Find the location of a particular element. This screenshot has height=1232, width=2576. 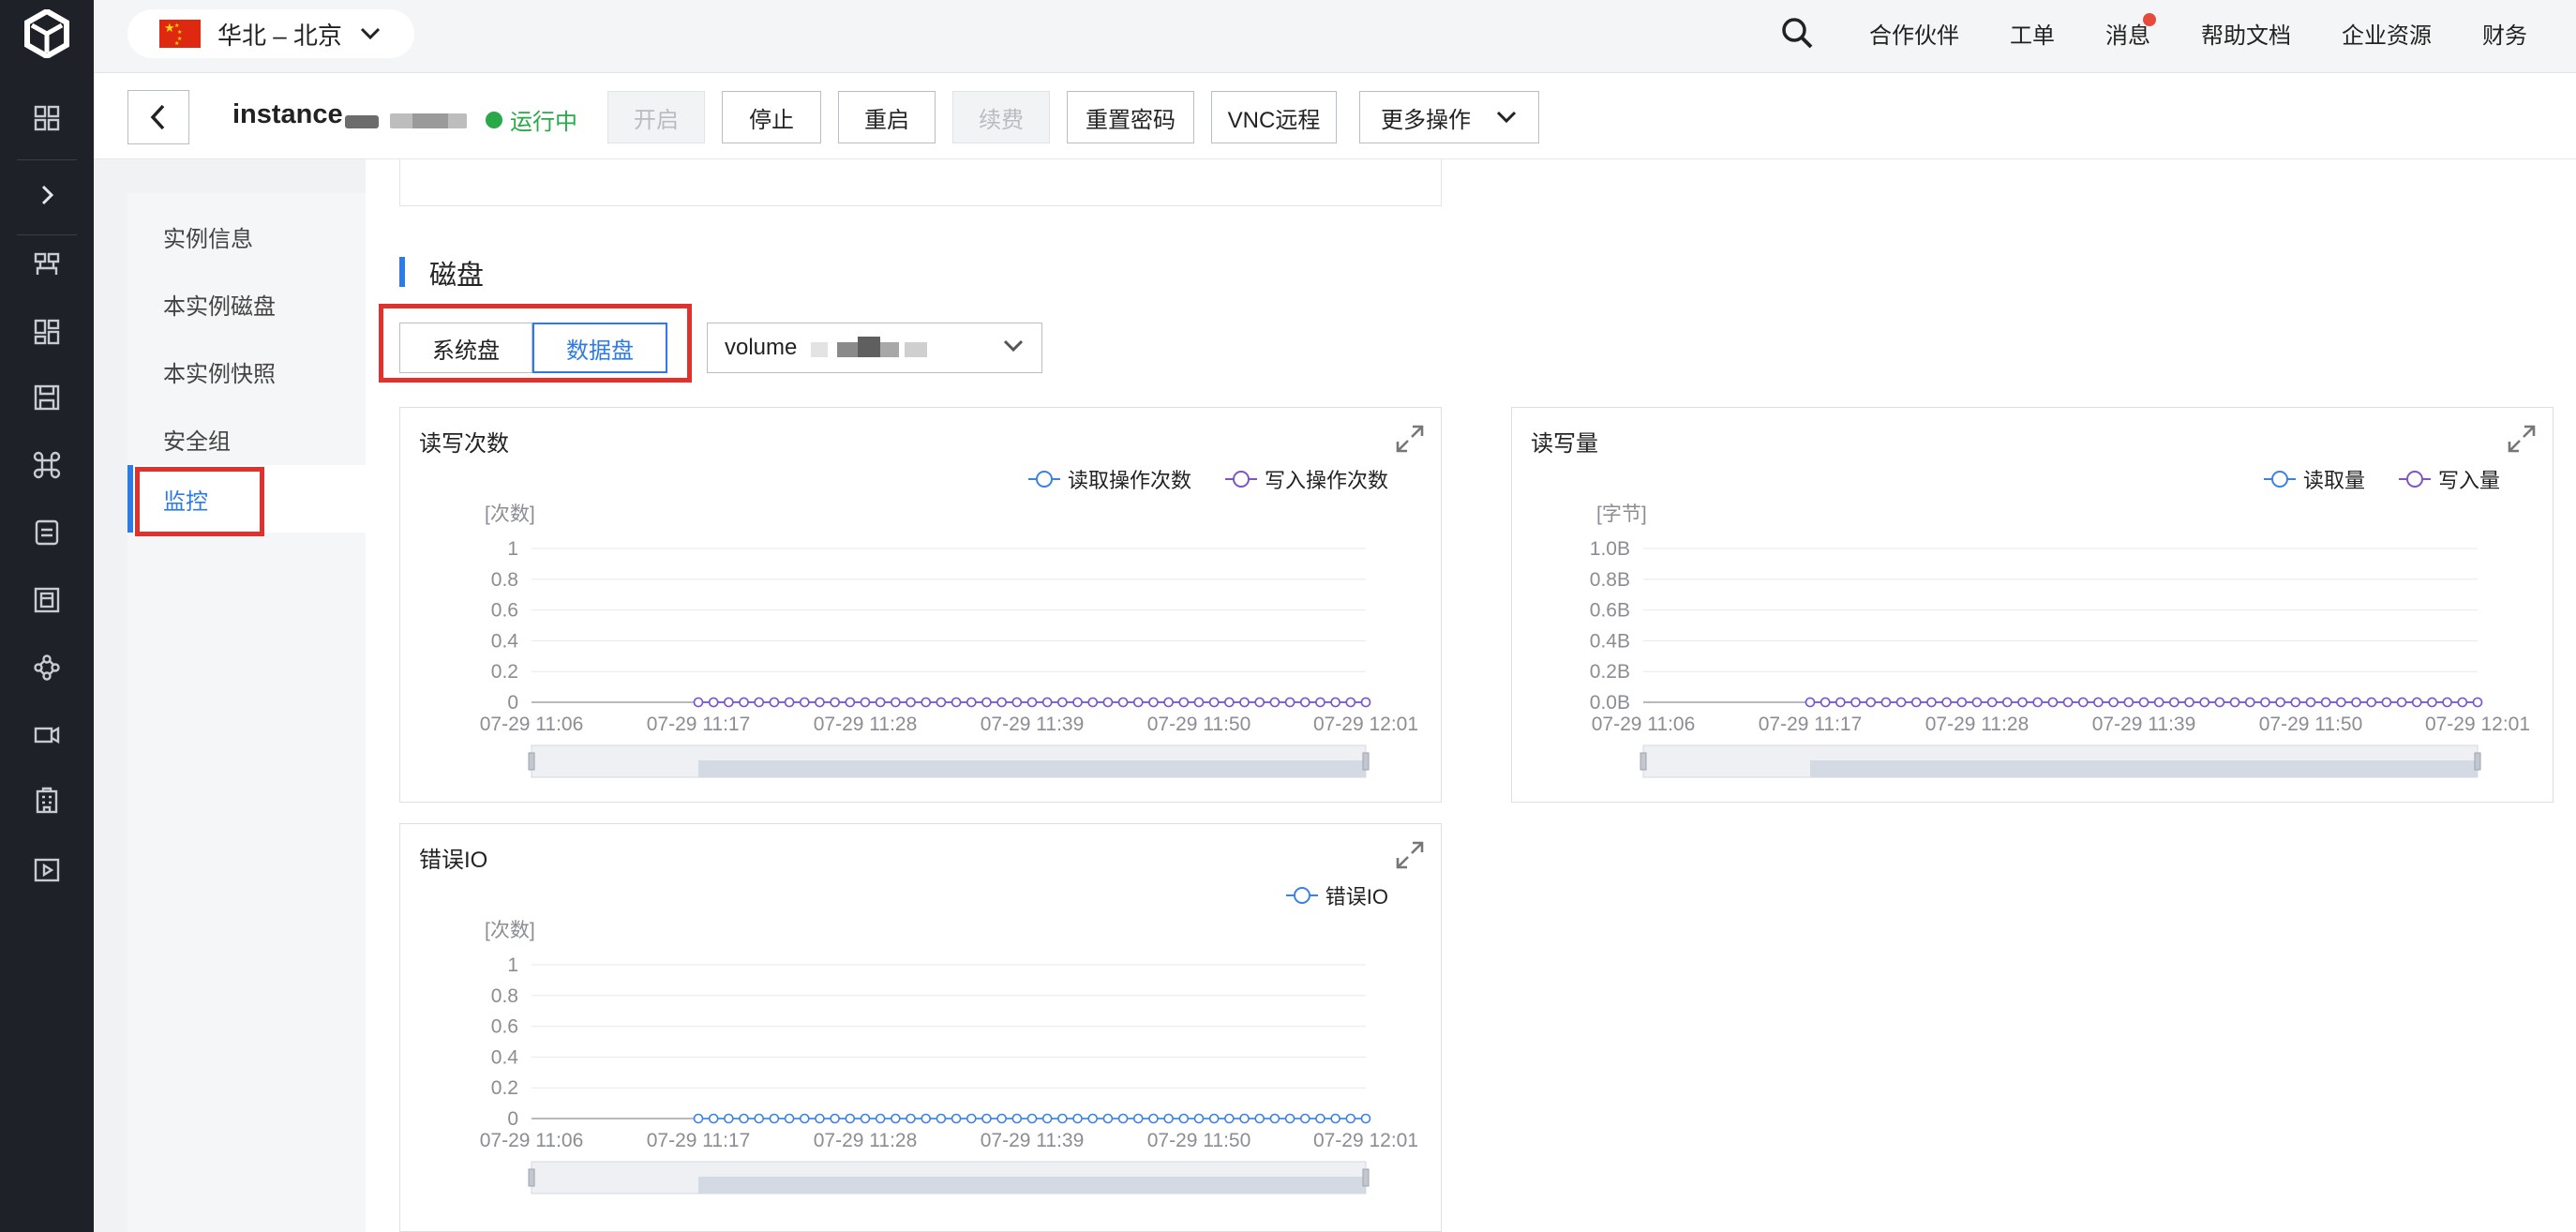

redacted-volume-id is located at coordinates (847, 349).